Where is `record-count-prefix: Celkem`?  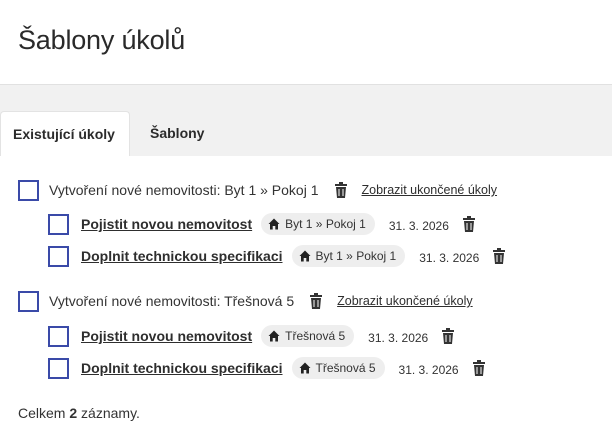
record-count-prefix: Celkem is located at coordinates (42, 413).